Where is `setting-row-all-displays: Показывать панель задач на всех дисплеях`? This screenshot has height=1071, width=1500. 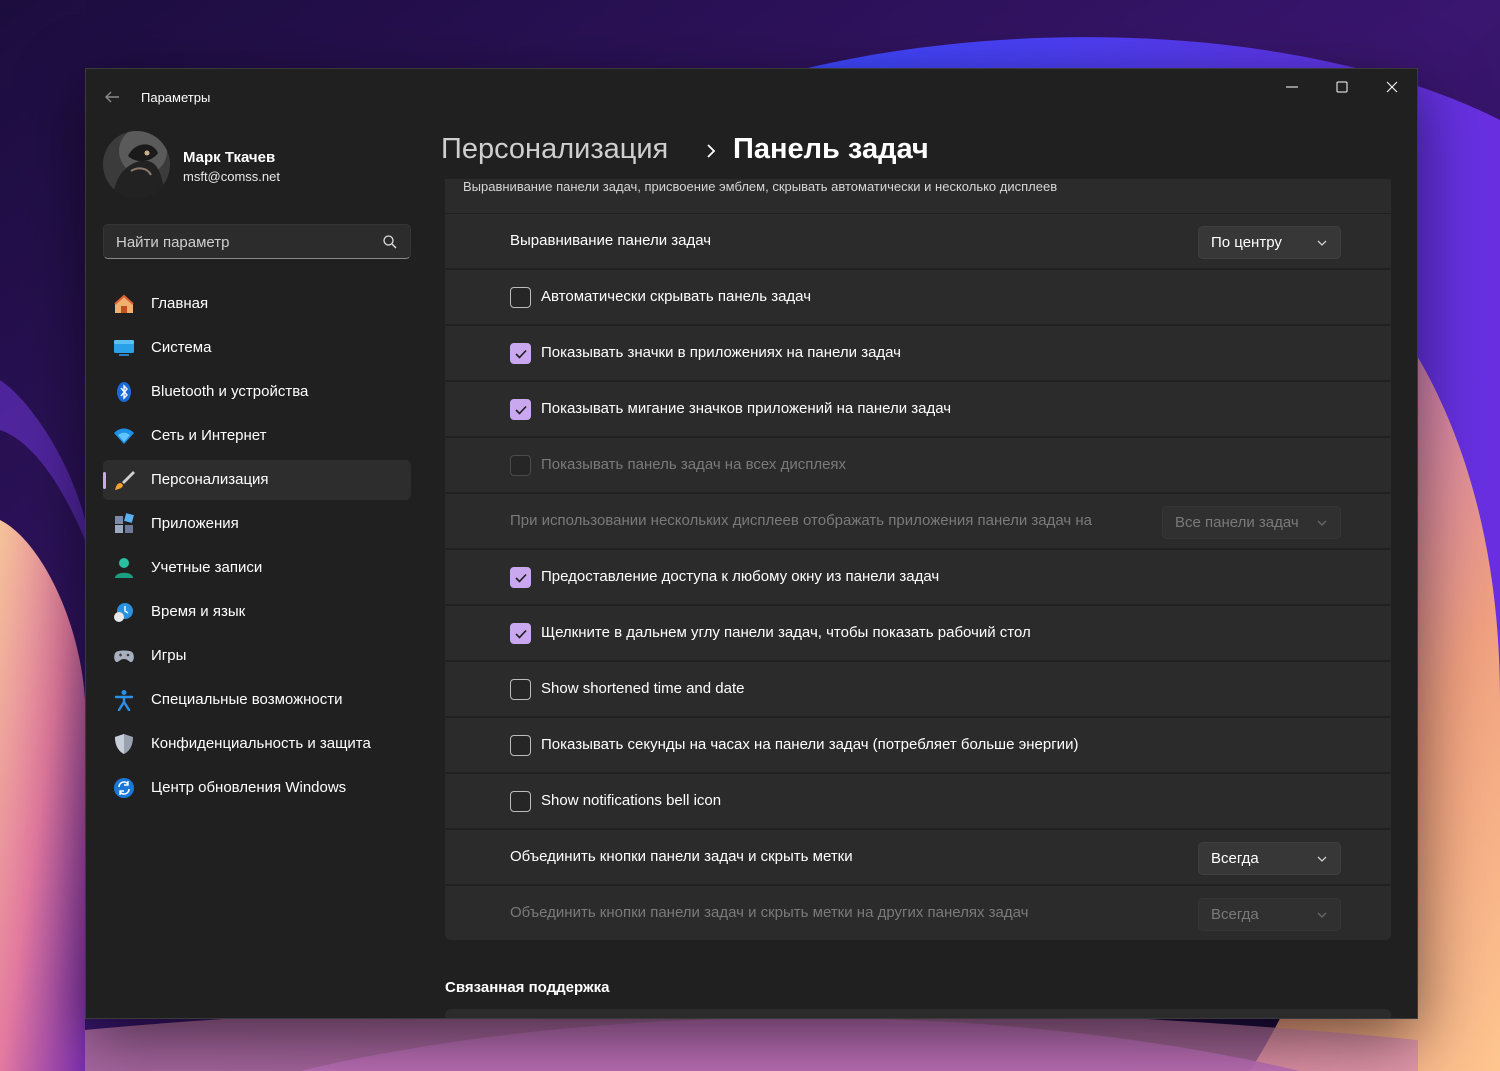 setting-row-all-displays: Показывать панель задач на всех дисплеях is located at coordinates (918, 465).